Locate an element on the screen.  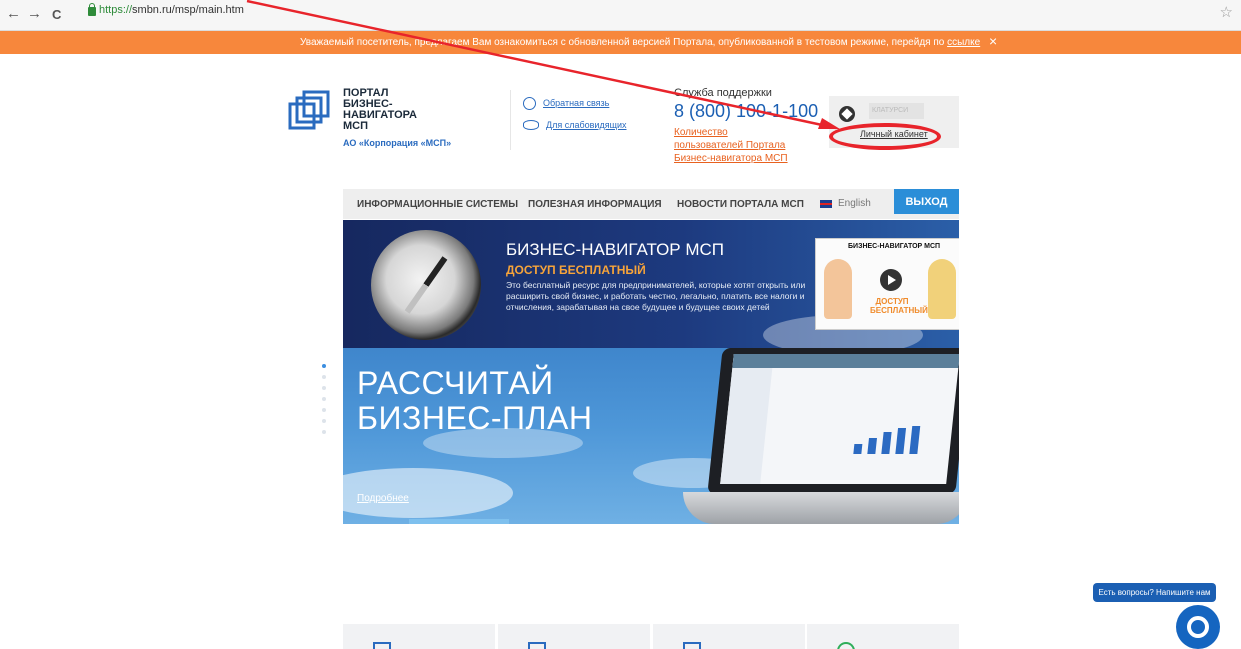
chat-bubble-icon is located at coordinates (1198, 627).